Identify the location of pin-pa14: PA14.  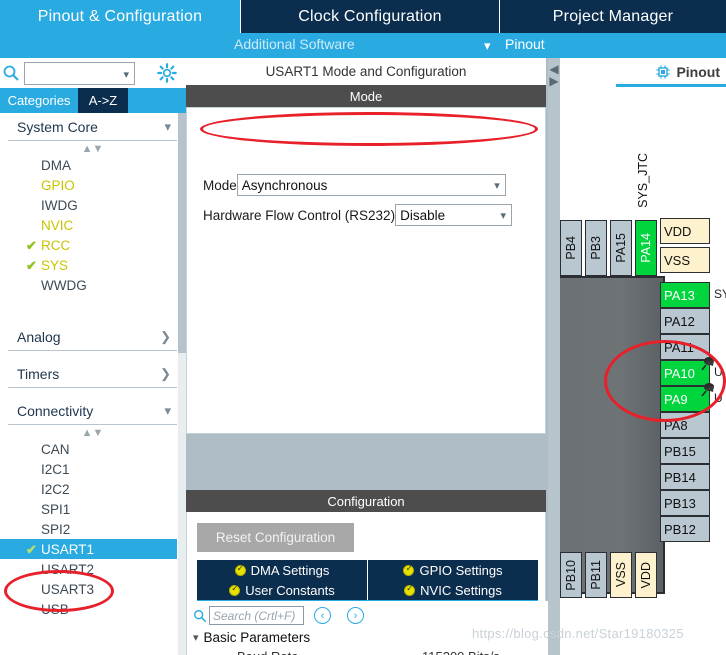
(646, 248).